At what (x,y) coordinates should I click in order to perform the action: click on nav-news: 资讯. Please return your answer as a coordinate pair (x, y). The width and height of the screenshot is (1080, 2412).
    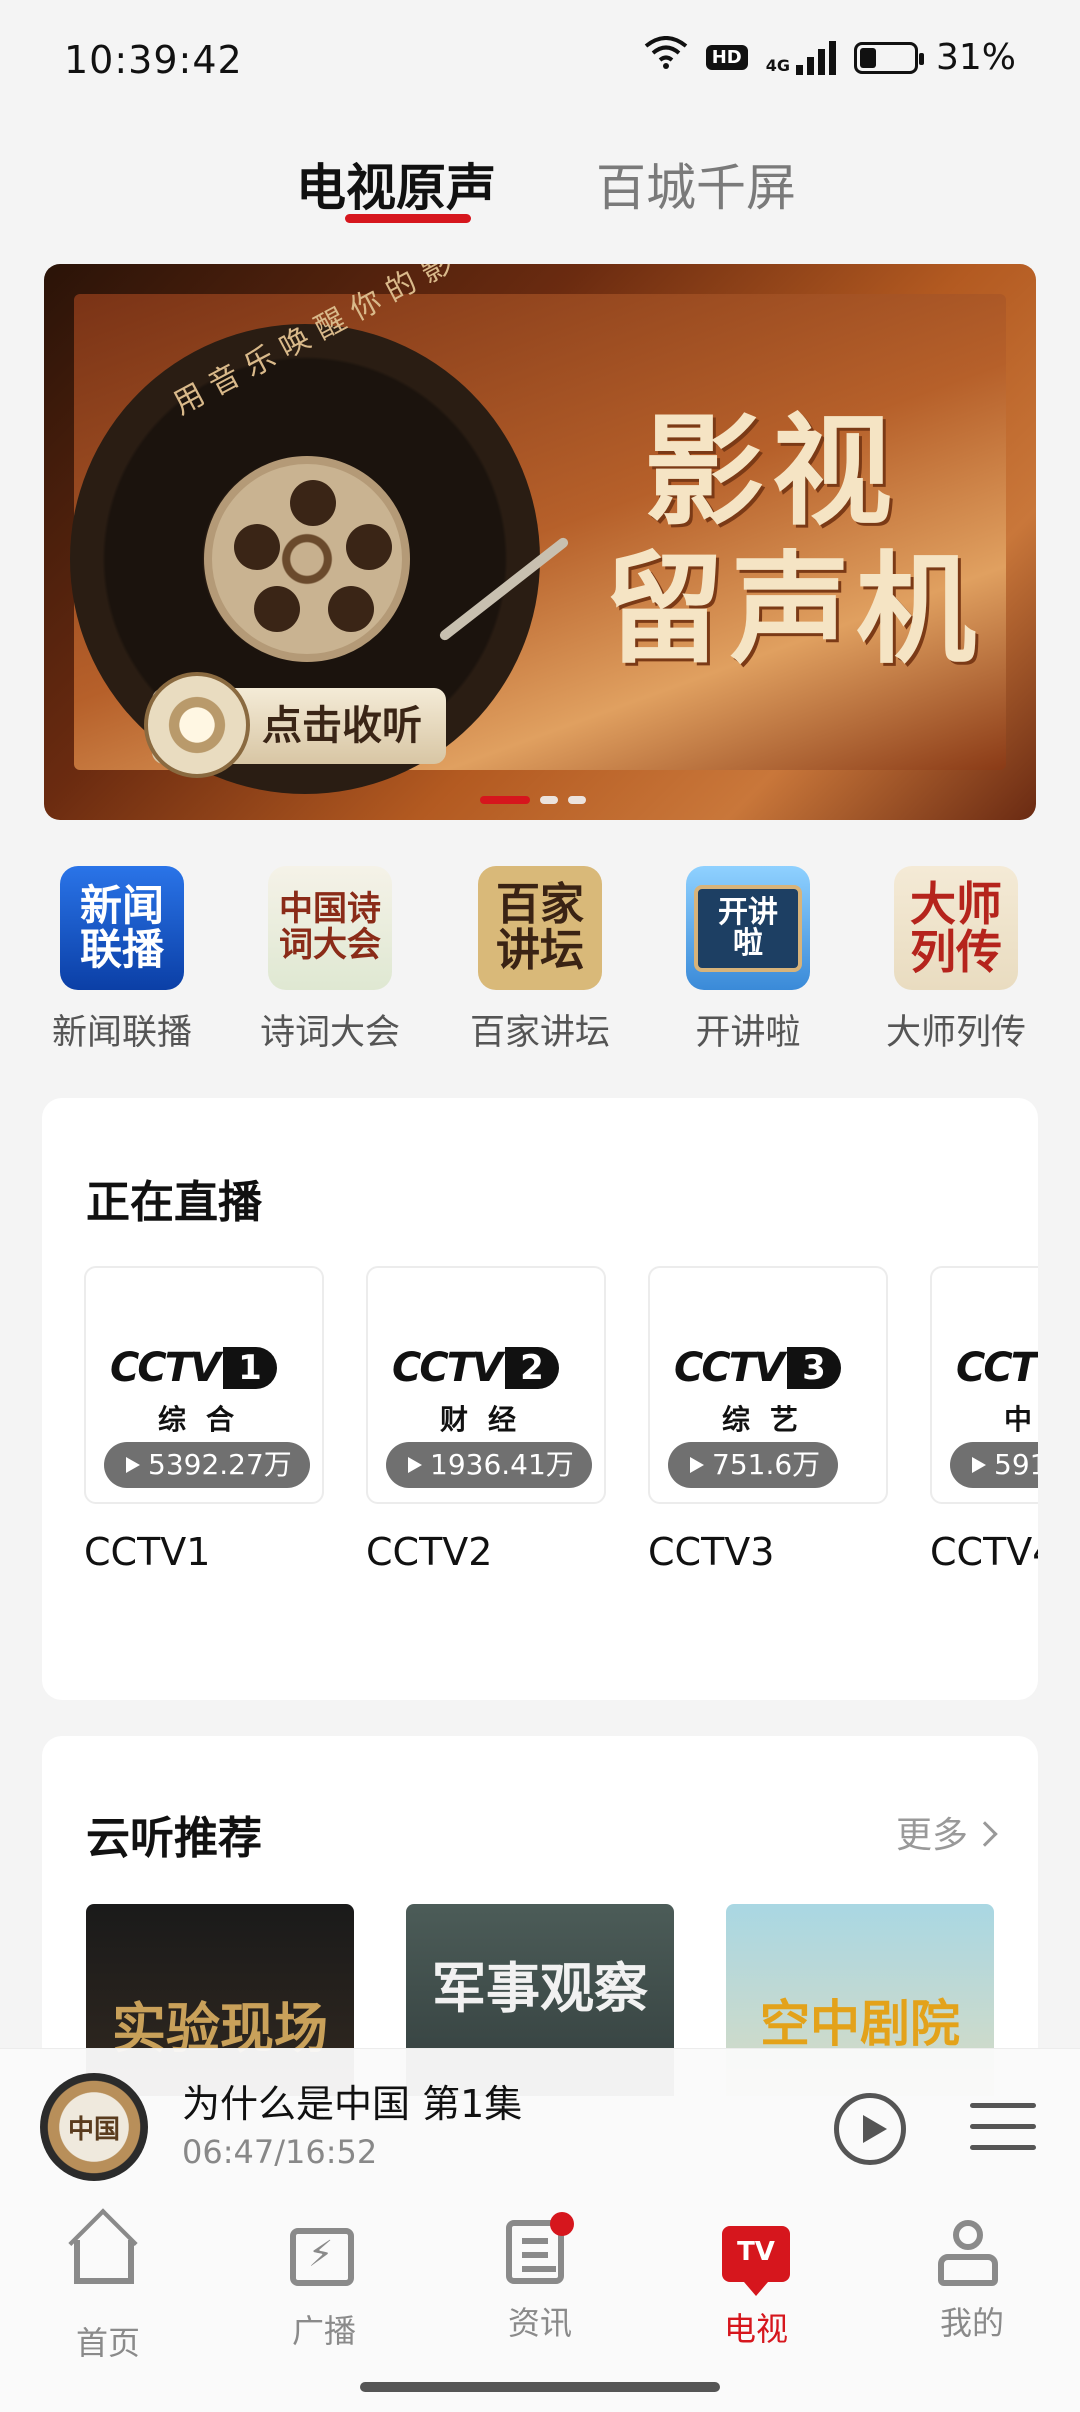
    Looking at the image, I should click on (540, 2278).